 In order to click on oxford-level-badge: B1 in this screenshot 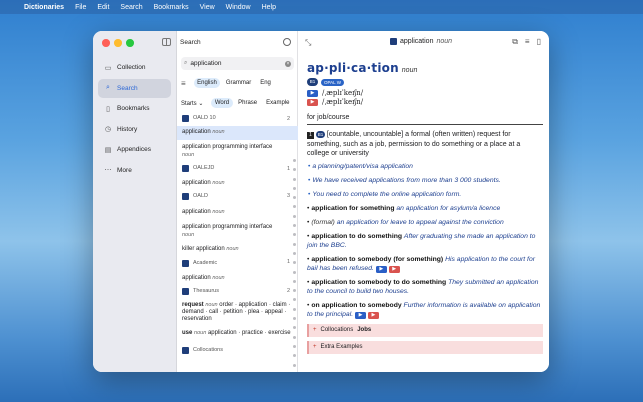, I will do `click(312, 82)`.